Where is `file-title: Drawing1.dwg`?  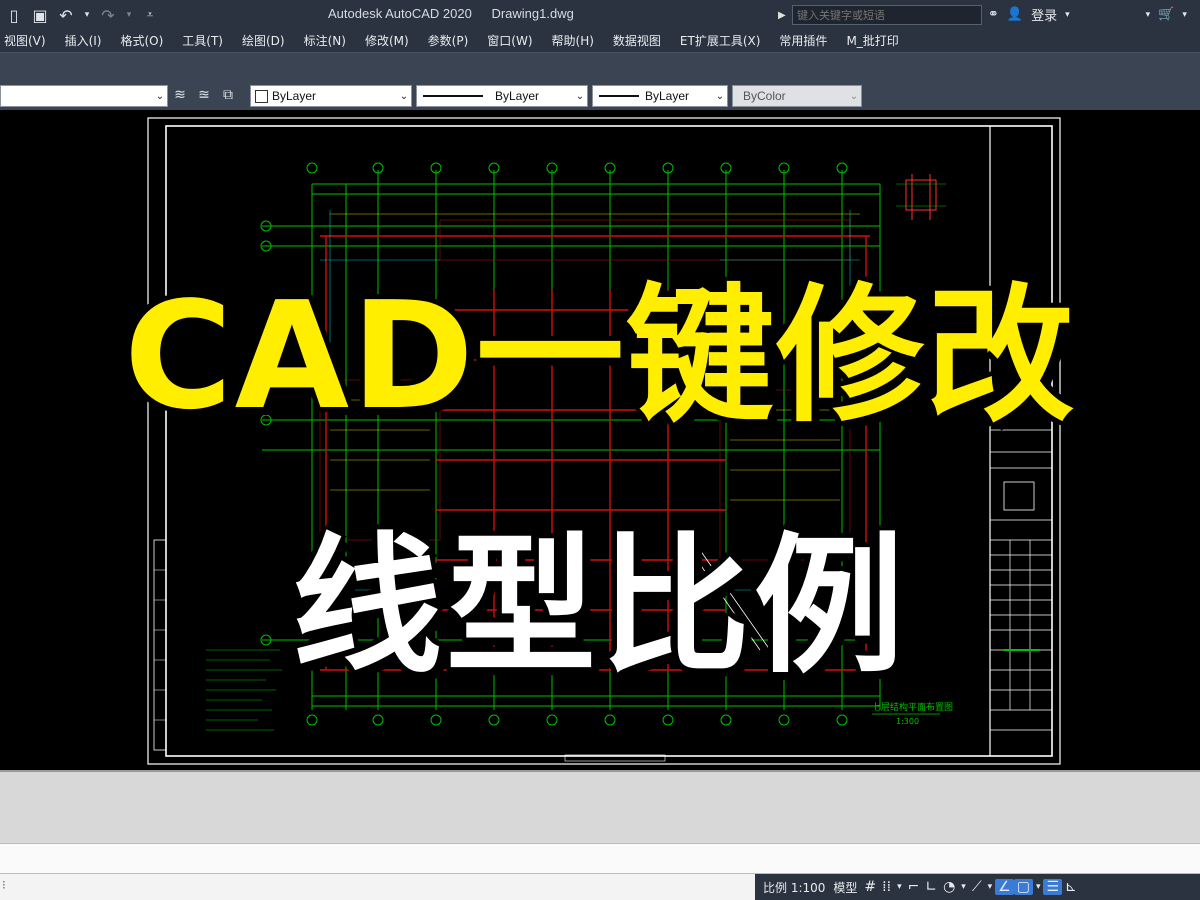 file-title: Drawing1.dwg is located at coordinates (532, 13).